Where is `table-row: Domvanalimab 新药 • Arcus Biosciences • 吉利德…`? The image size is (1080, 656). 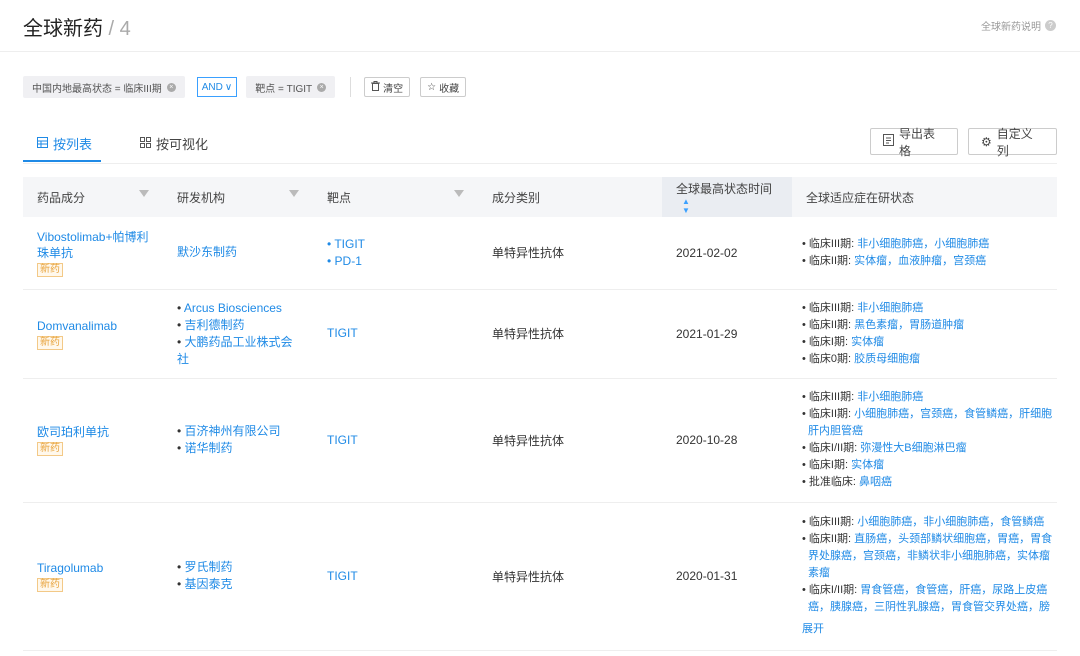
table-row: Domvanalimab 新药 • Arcus Biosciences • 吉利德… is located at coordinates (540, 334).